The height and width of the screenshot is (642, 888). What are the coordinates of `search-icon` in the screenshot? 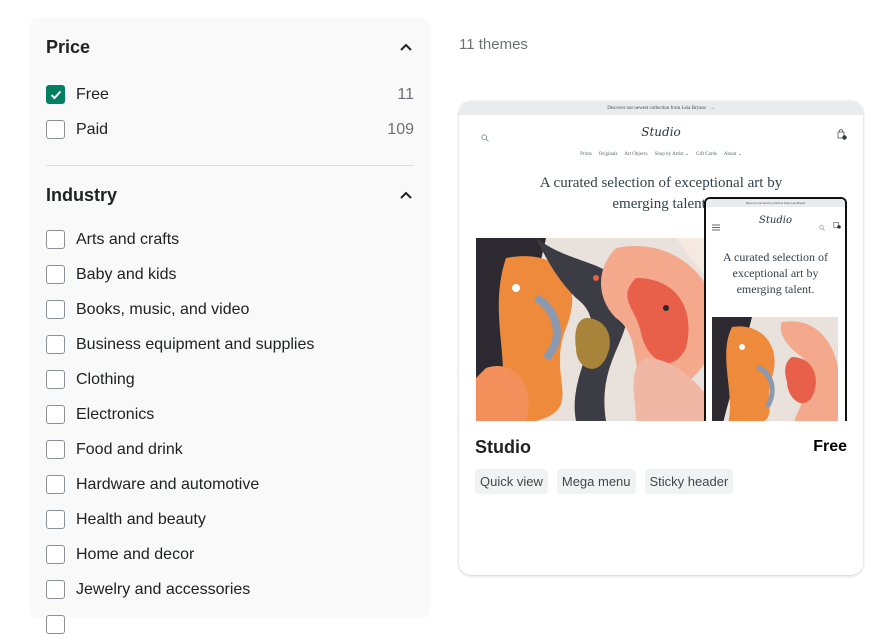 It's located at (822, 227).